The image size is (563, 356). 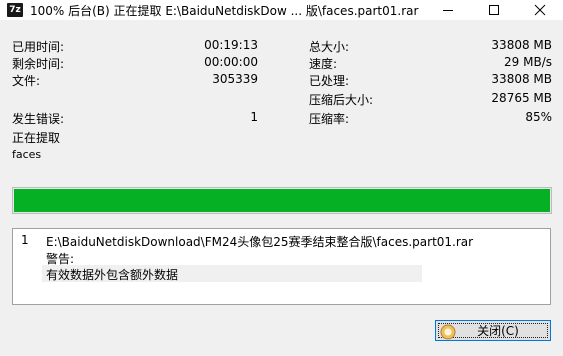 I want to click on speed-row: 速度: 29 MB/s, so click(x=430, y=64).